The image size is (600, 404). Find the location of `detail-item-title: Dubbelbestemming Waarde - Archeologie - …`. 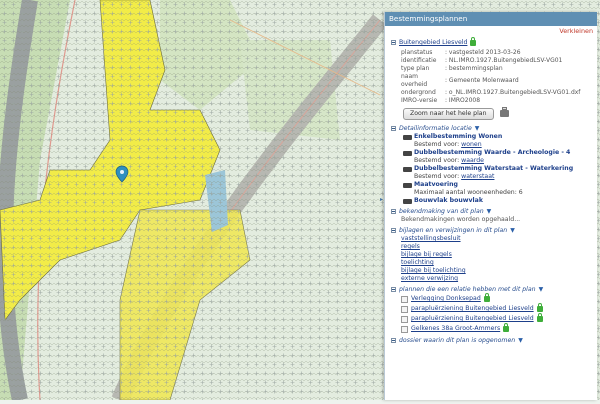

detail-item-title: Dubbelbestemming Waarde - Archeologie - … is located at coordinates (492, 153).